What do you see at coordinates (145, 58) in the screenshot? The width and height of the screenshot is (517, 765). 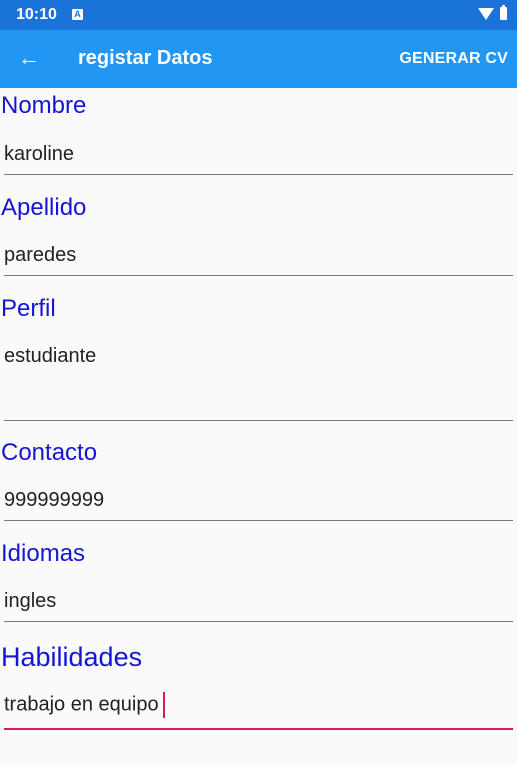 I see `page-title: registar Datos` at bounding box center [145, 58].